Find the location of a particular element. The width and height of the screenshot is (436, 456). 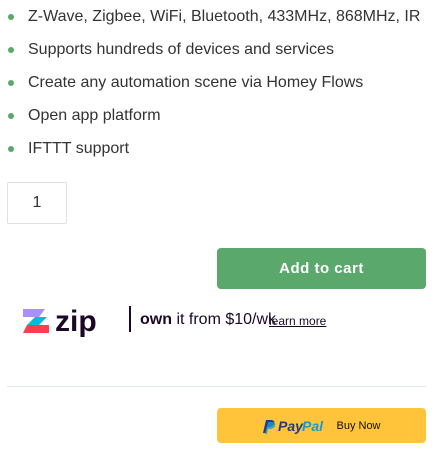

zip-pay-banner: zip own it from $10/wk learn more is located at coordinates (221, 320).